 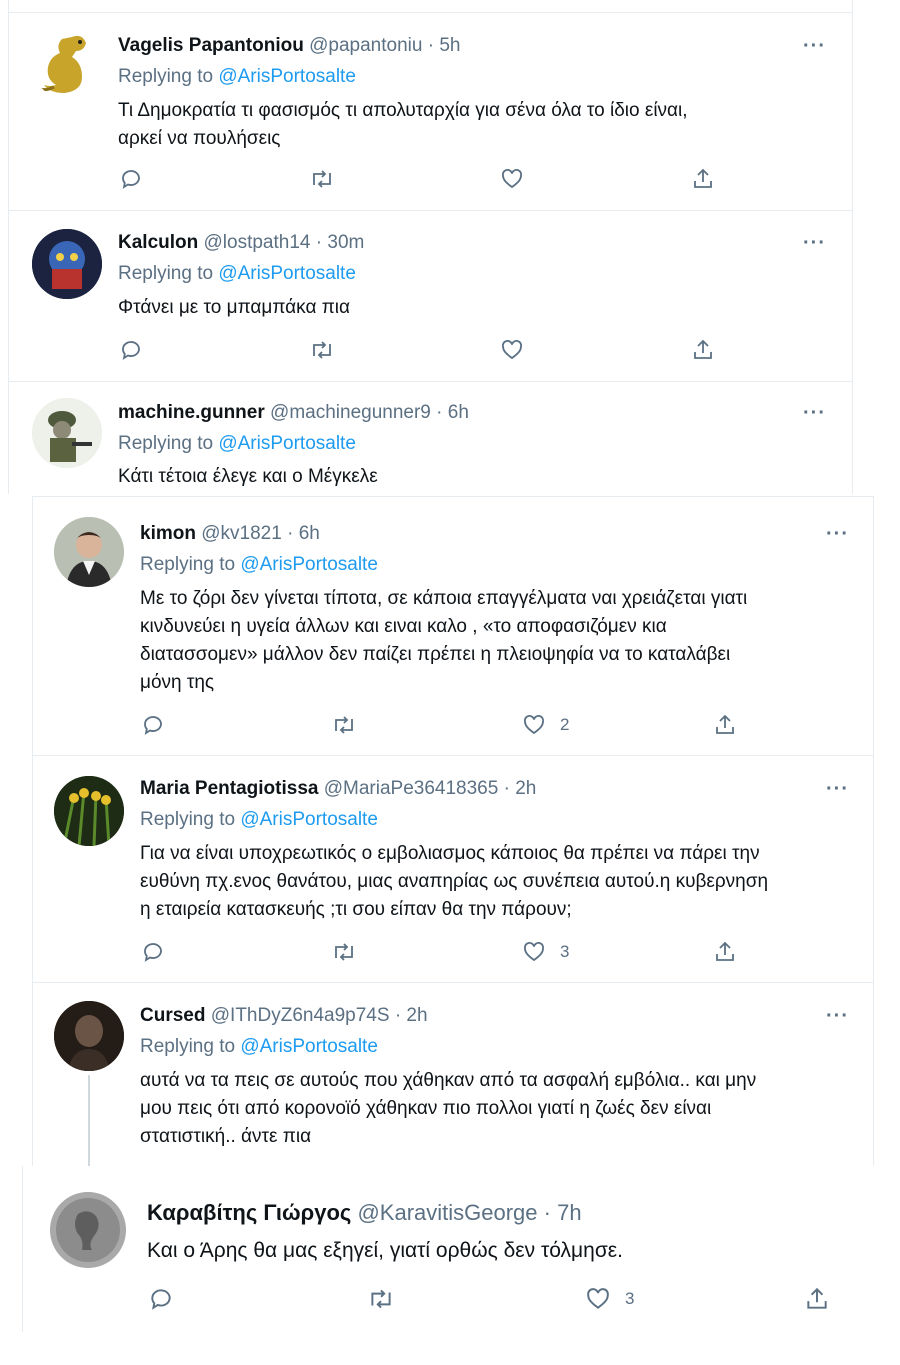 I want to click on author-name: kimon, so click(x=168, y=533).